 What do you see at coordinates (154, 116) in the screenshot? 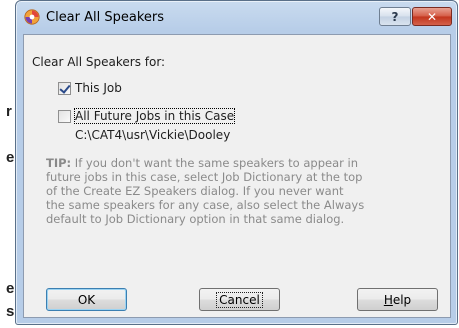
I see `future-jobs-label: All Future Jobs in this Case` at bounding box center [154, 116].